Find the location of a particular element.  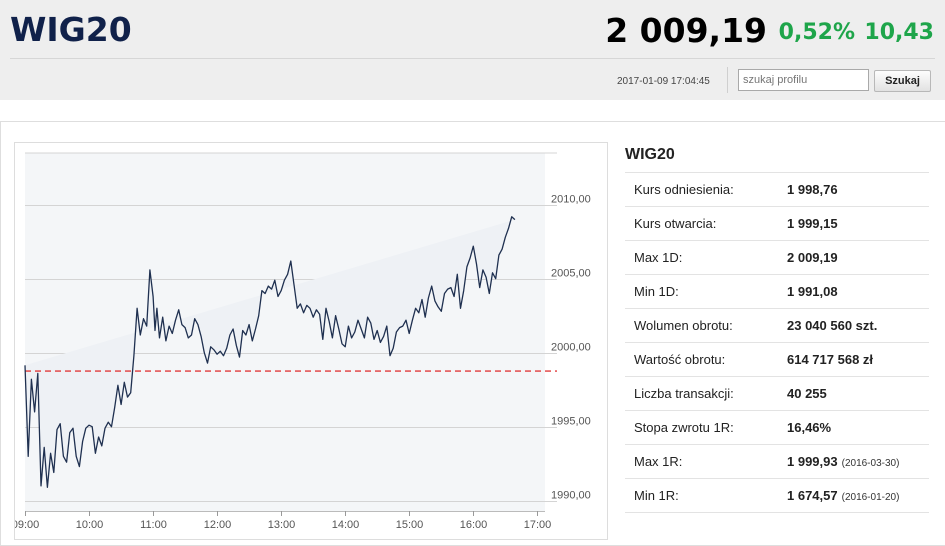

y-tick-label: 2010,00 is located at coordinates (571, 200).